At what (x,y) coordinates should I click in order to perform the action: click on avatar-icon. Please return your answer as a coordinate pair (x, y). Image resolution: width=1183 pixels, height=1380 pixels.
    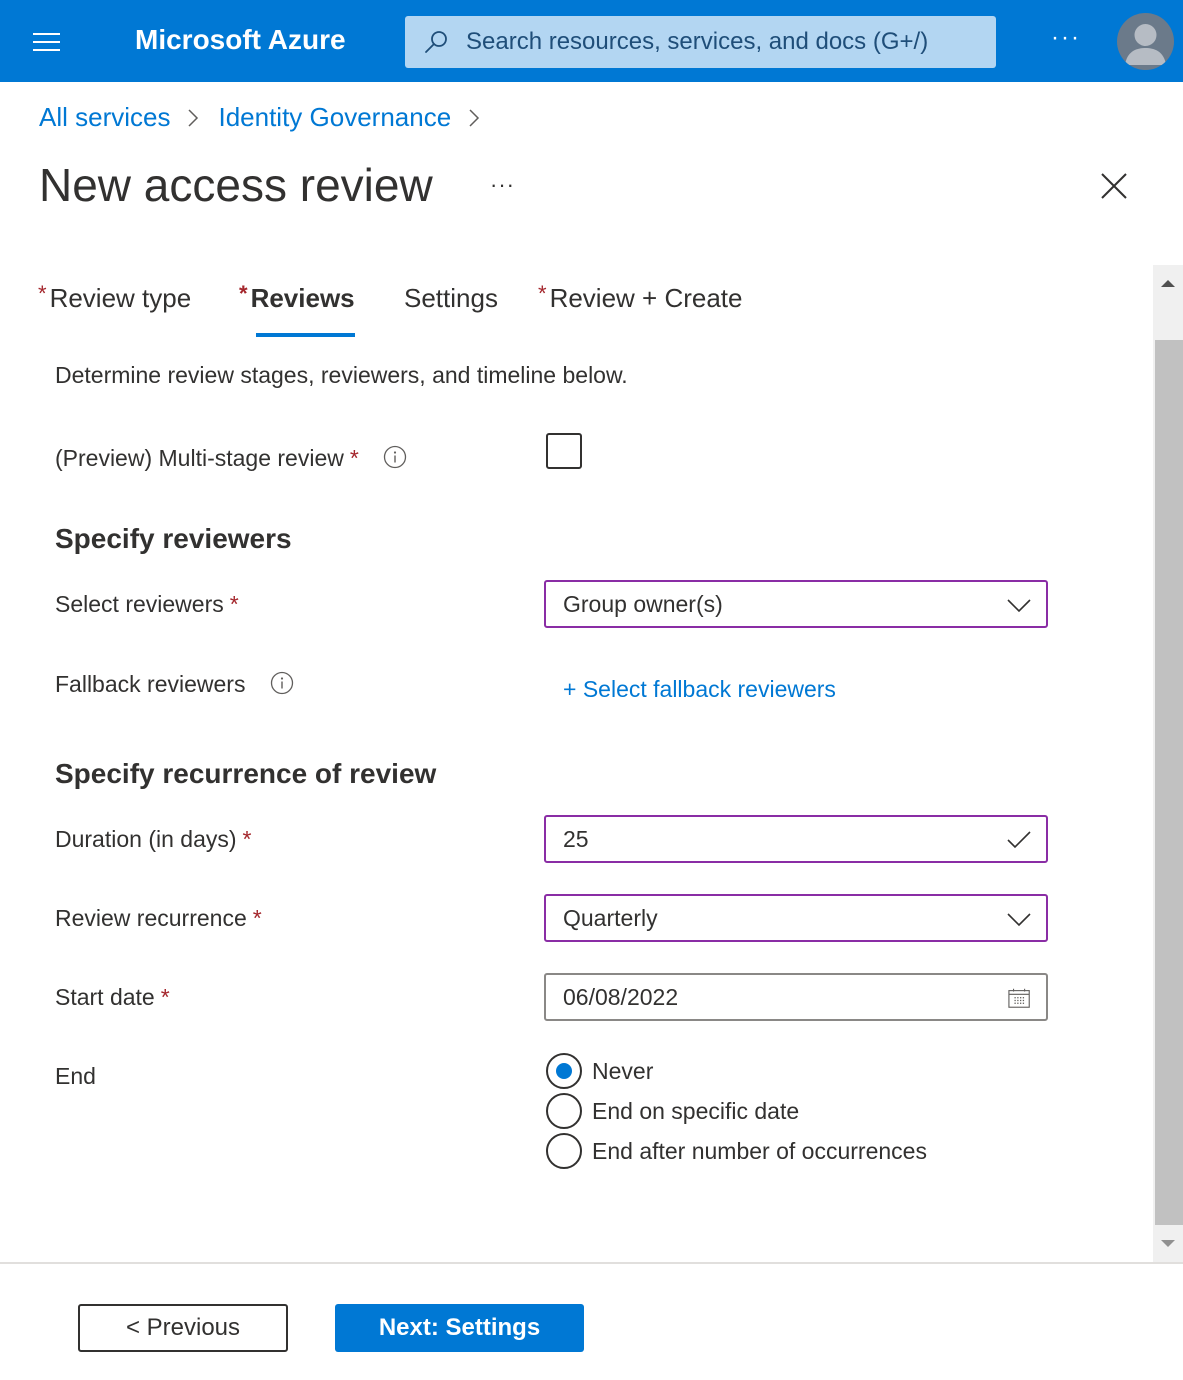
    Looking at the image, I should click on (1145, 44).